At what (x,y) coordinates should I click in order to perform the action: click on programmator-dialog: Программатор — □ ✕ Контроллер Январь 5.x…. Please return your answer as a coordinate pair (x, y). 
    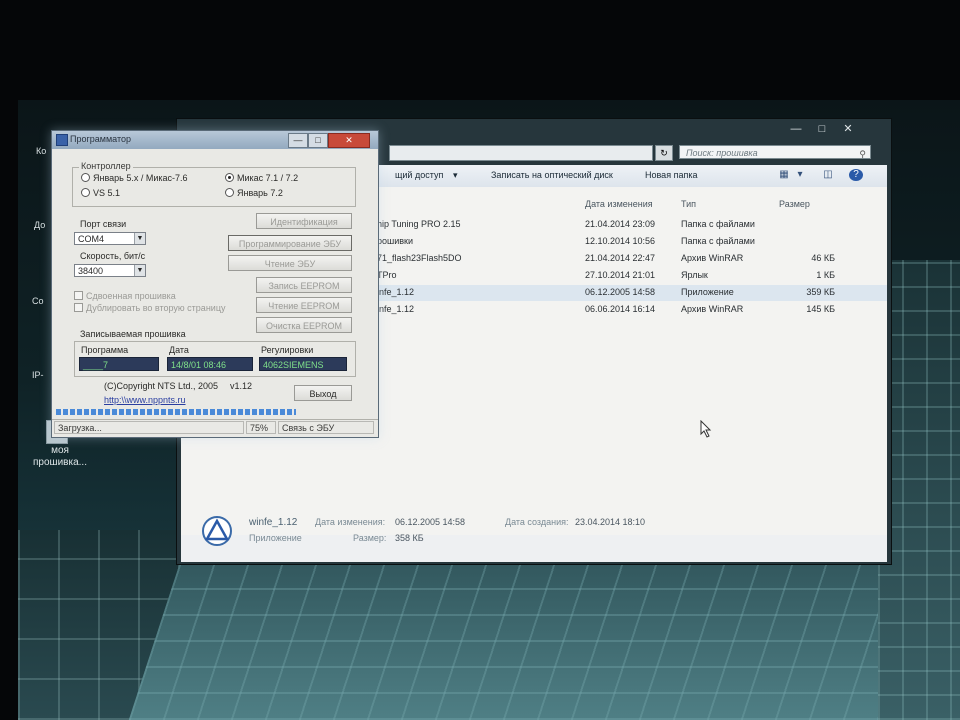
    Looking at the image, I should click on (215, 284).